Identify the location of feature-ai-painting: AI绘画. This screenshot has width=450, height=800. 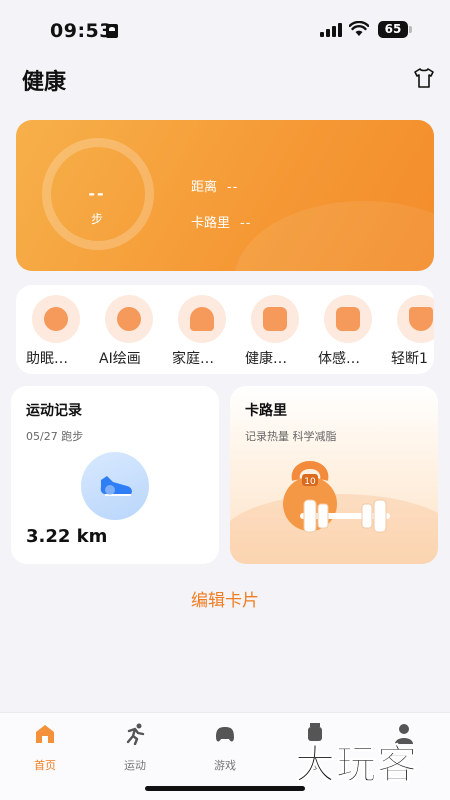
(129, 331).